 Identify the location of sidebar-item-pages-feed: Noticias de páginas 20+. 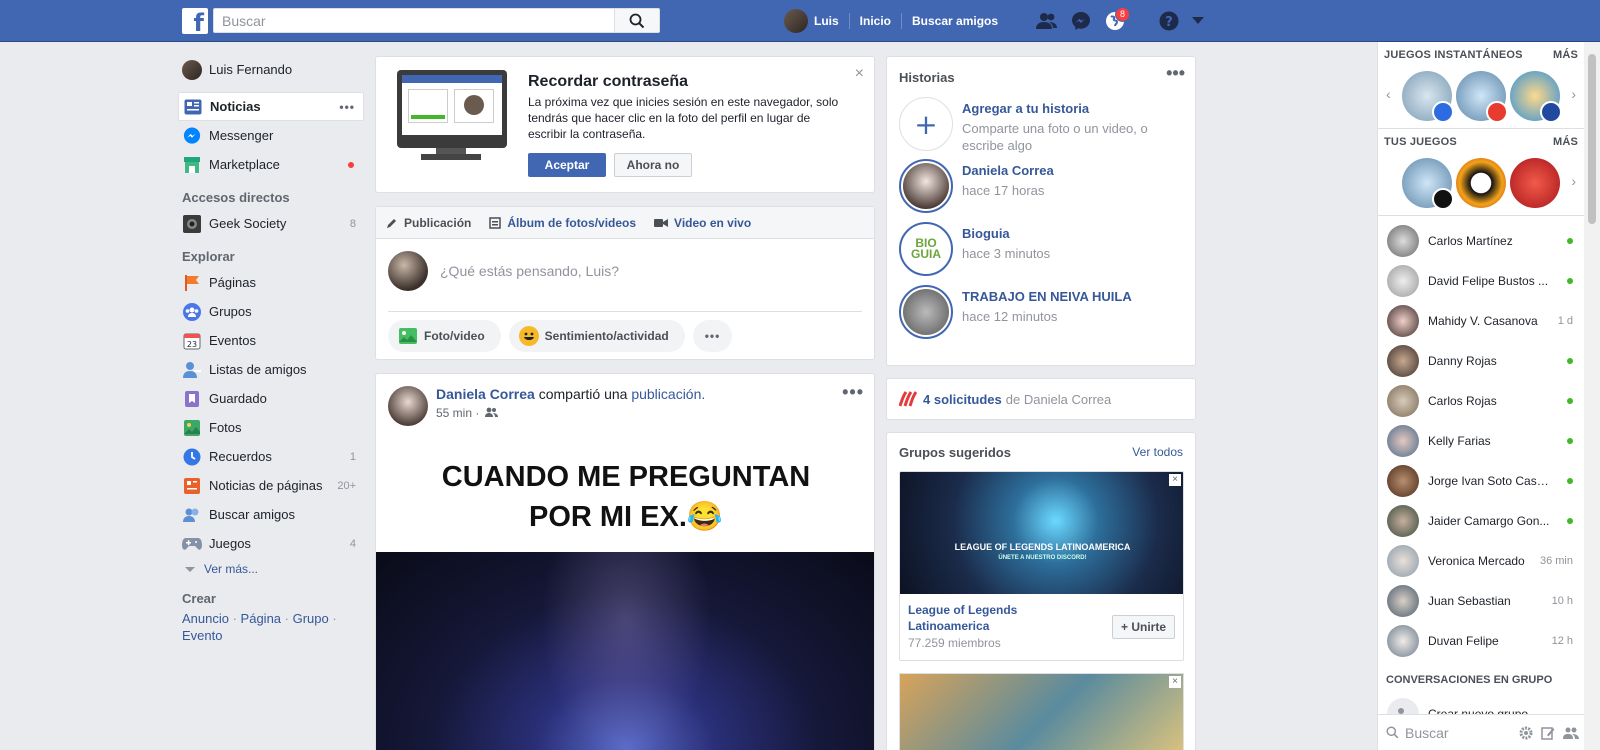
(271, 485).